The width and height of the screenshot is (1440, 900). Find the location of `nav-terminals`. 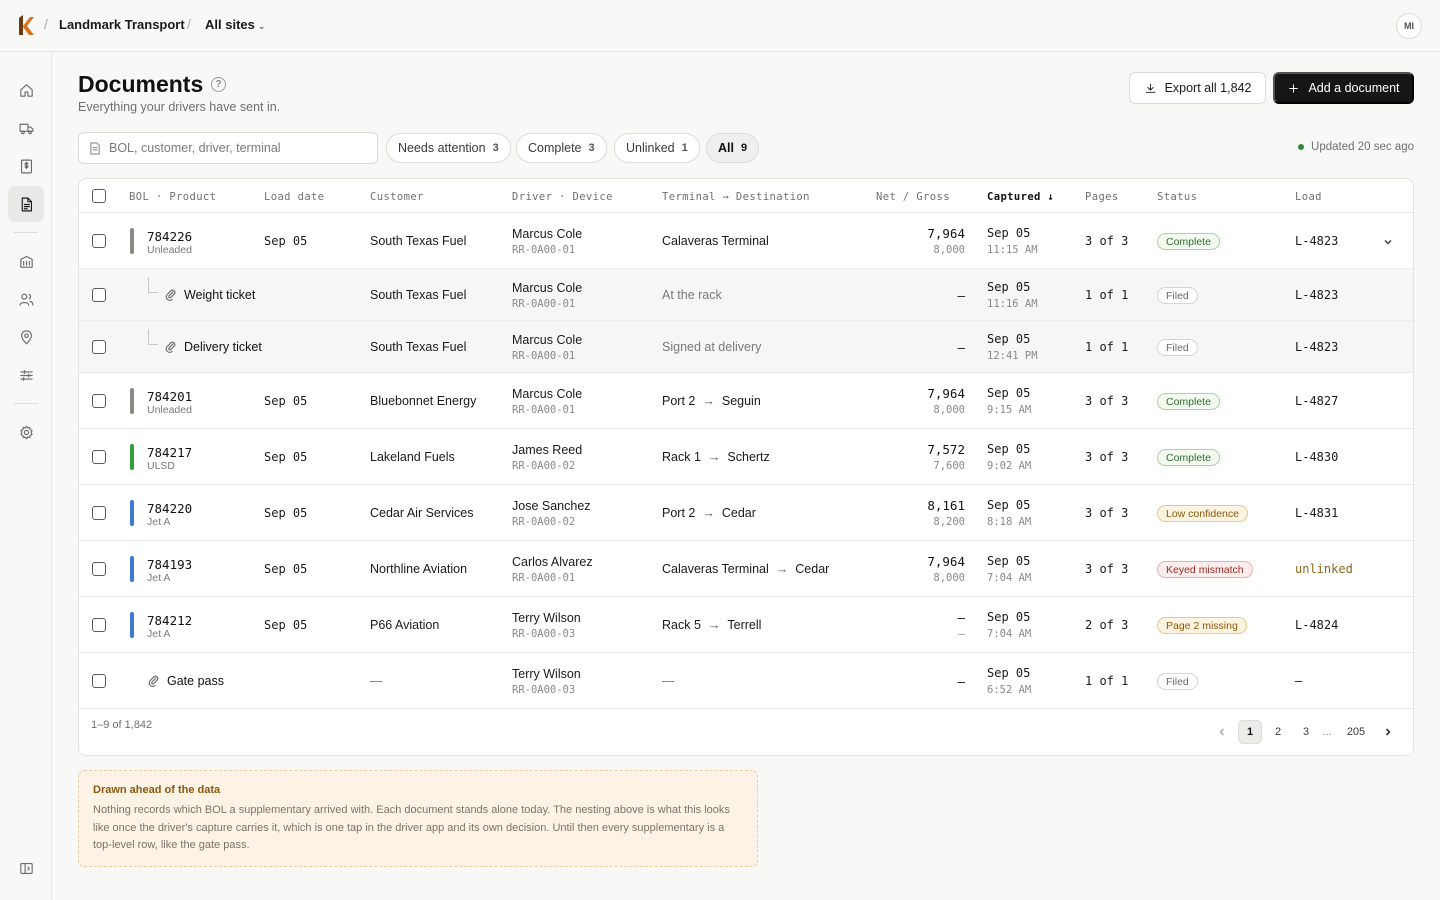

nav-terminals is located at coordinates (26, 261).